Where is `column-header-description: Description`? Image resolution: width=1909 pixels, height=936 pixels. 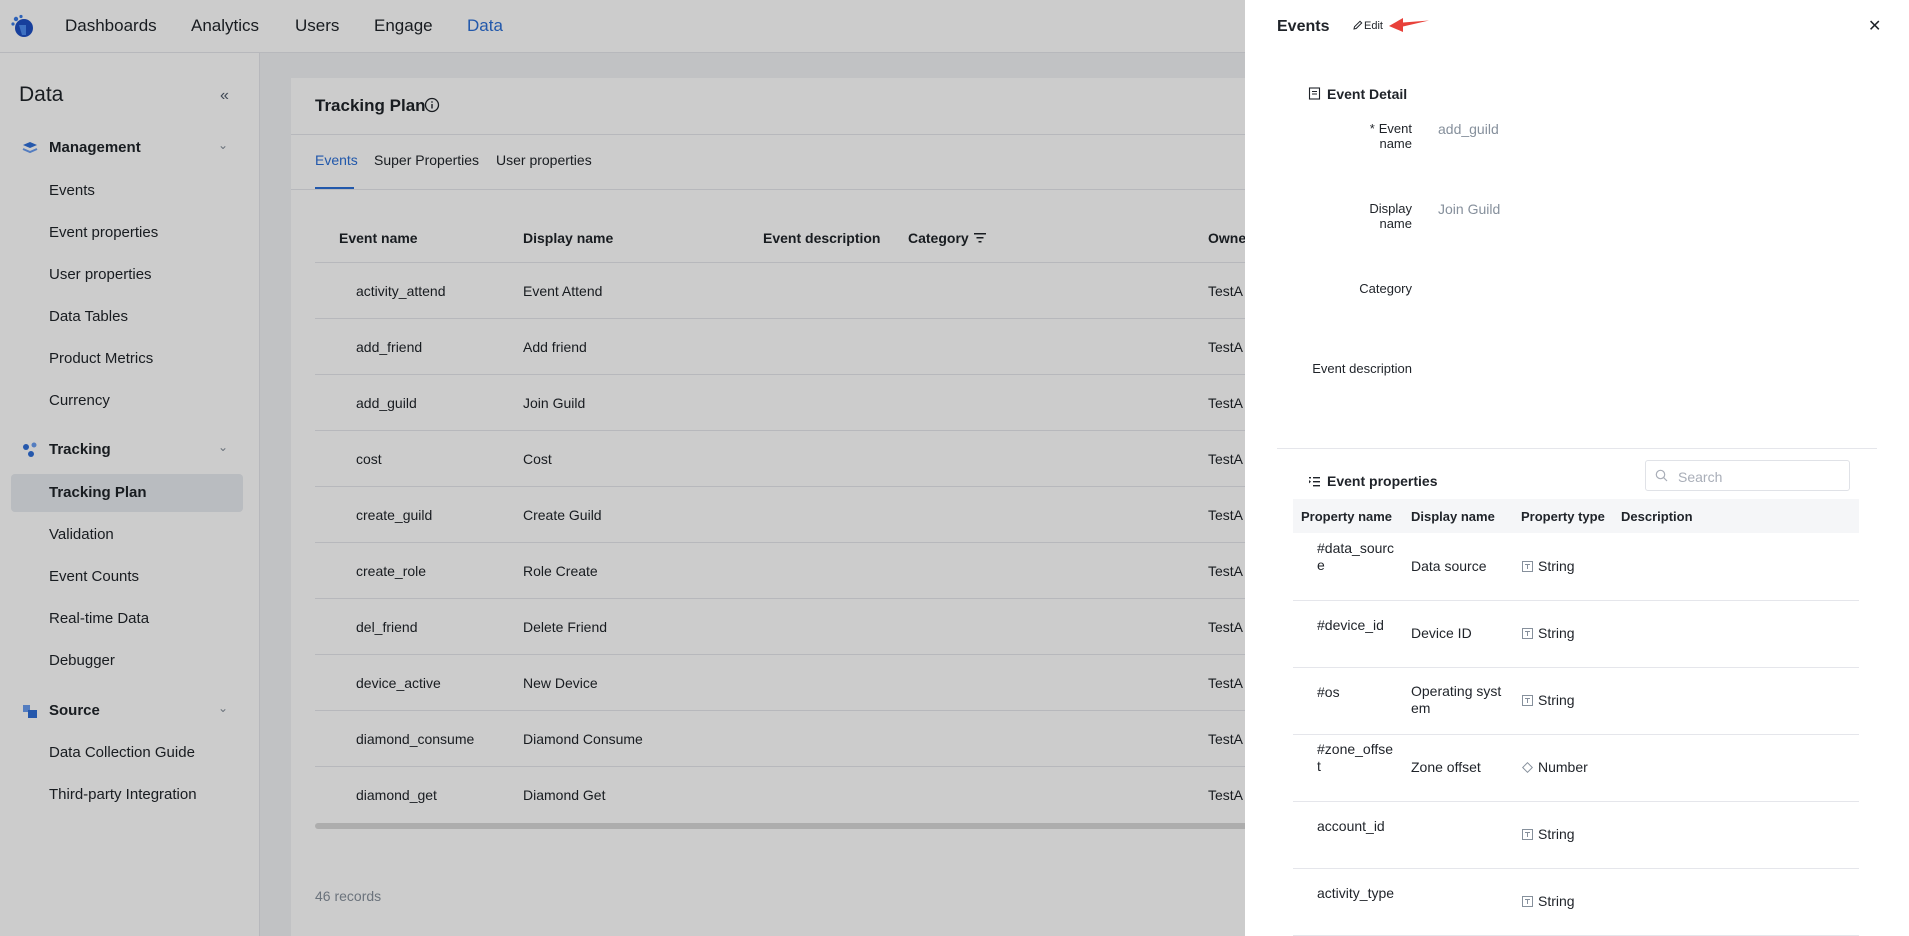
column-header-description: Description is located at coordinates (1657, 516).